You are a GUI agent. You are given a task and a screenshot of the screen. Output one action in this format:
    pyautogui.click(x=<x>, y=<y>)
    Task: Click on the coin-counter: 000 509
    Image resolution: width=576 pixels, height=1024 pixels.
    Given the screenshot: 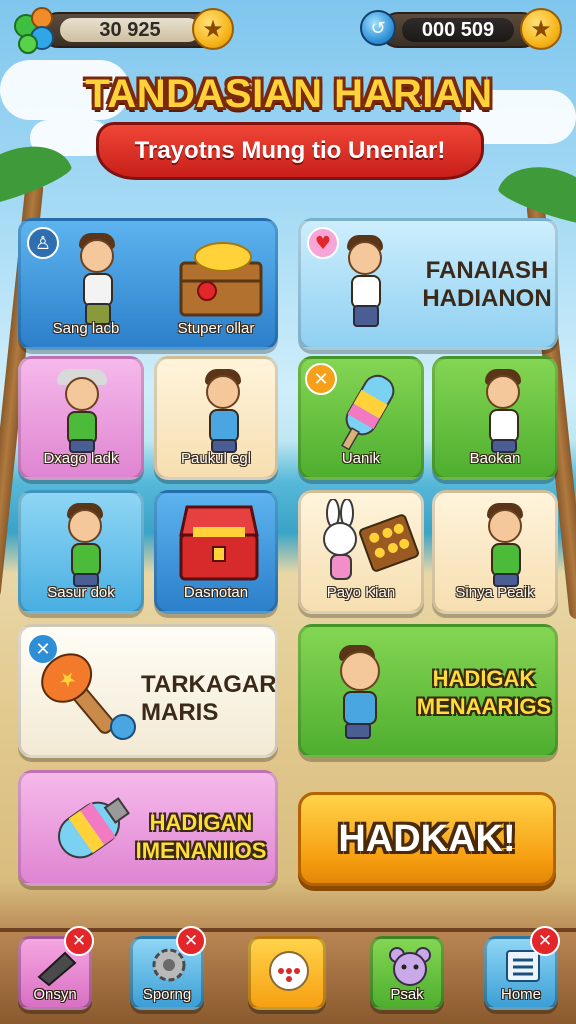 What is the action you would take?
    pyautogui.click(x=460, y=30)
    